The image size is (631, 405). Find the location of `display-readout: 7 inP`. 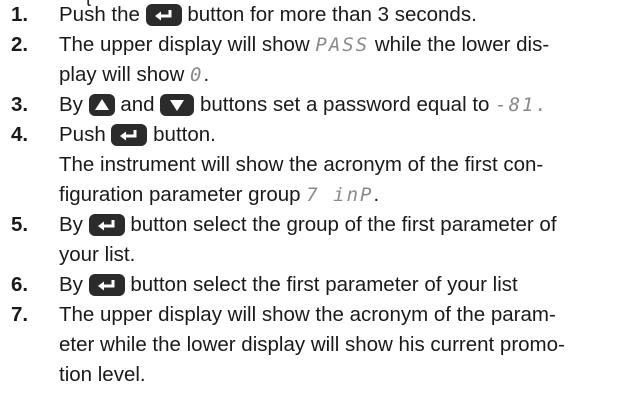

display-readout: 7 inP is located at coordinates (340, 195).